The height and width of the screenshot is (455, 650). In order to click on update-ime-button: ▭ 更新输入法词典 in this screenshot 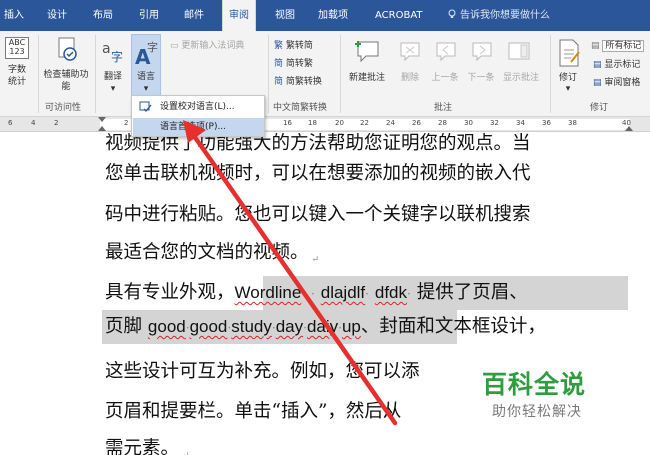, I will do `click(207, 46)`.